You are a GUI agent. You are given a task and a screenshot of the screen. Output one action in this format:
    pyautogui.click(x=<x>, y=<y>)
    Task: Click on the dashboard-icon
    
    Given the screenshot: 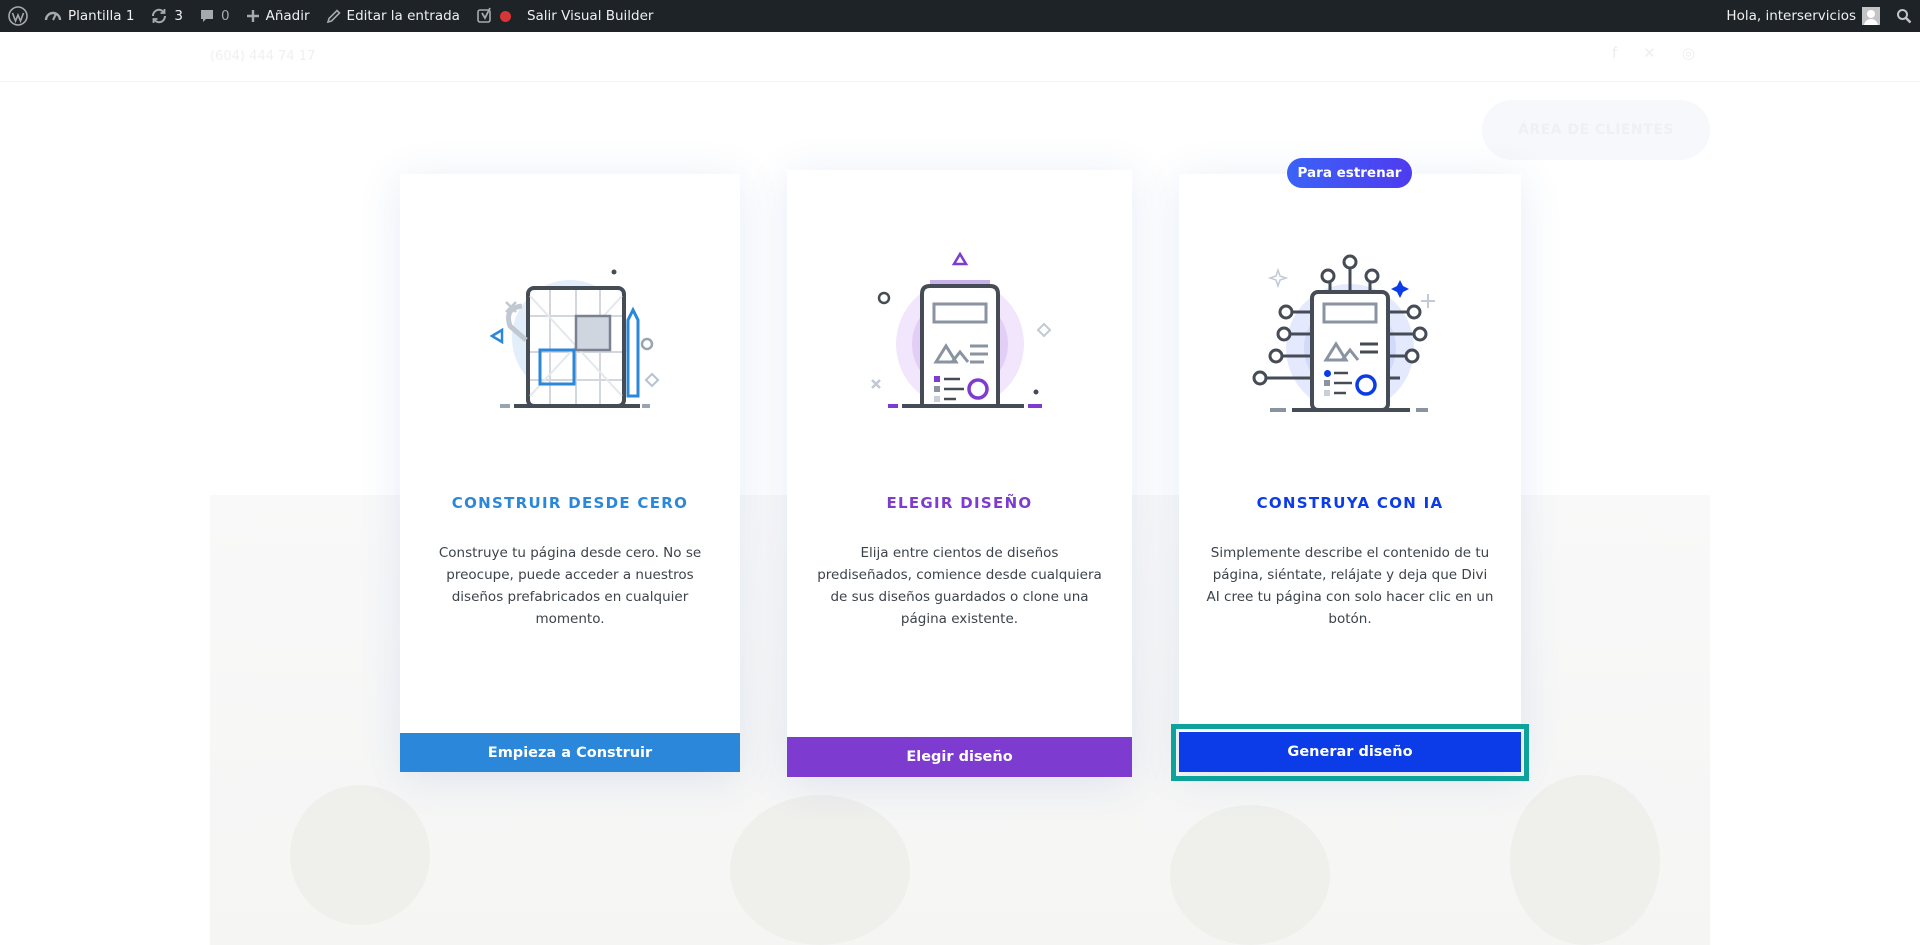 What is the action you would take?
    pyautogui.click(x=53, y=16)
    